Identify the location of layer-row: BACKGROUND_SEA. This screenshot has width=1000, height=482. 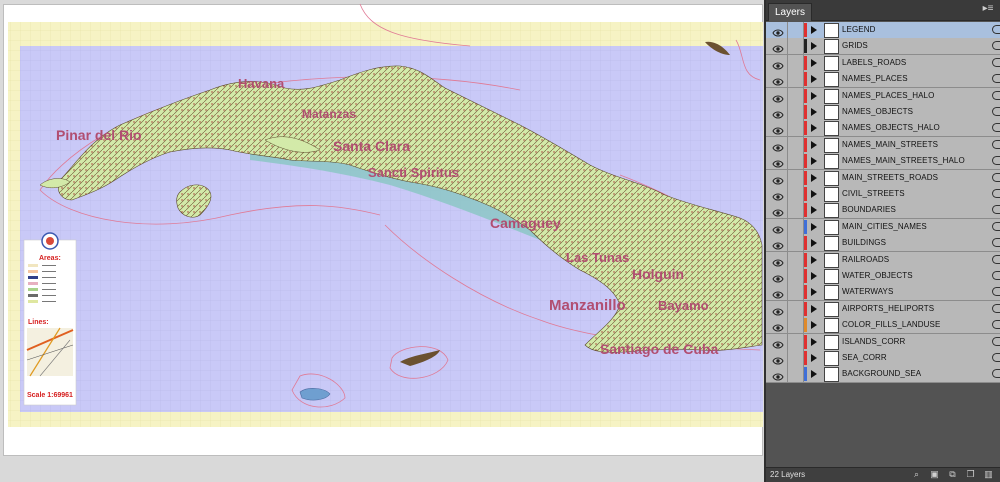
(883, 375).